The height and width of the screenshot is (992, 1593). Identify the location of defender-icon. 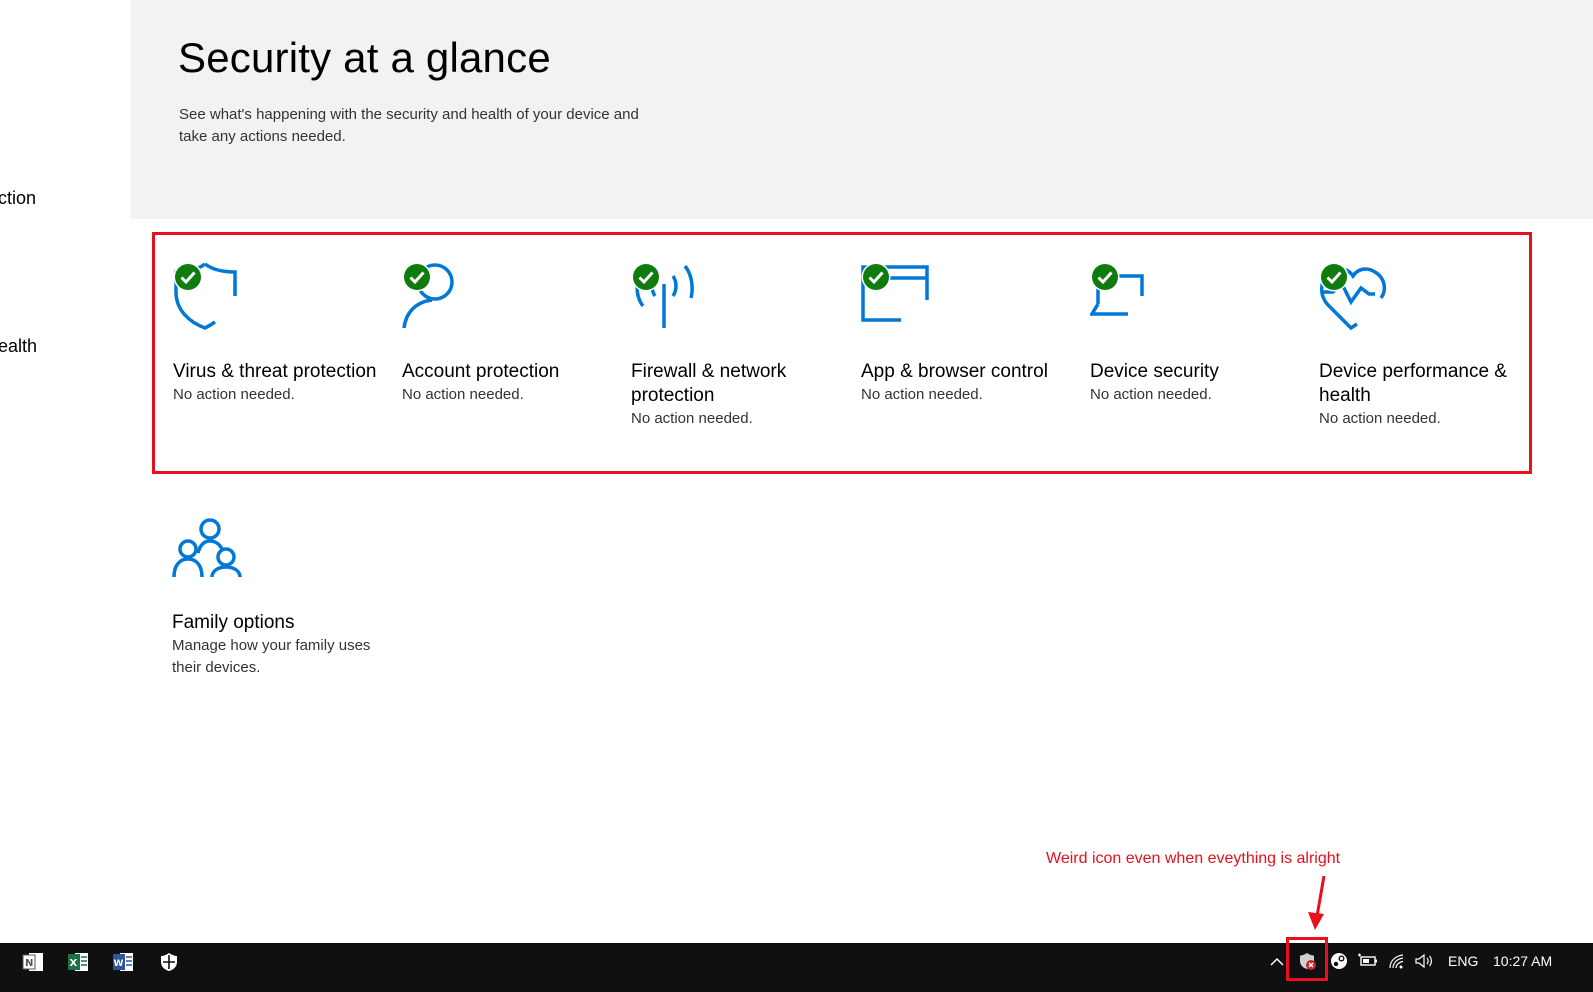
(169, 962).